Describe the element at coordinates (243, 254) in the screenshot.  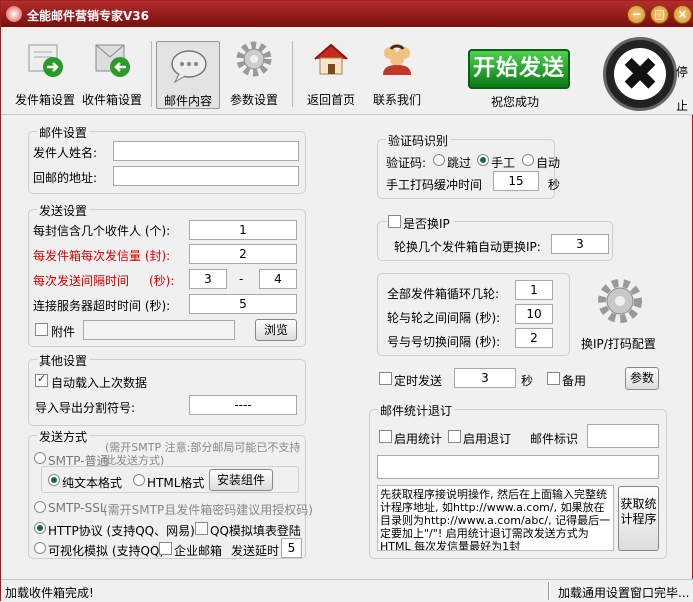
I see `per-box-field: 2` at that location.